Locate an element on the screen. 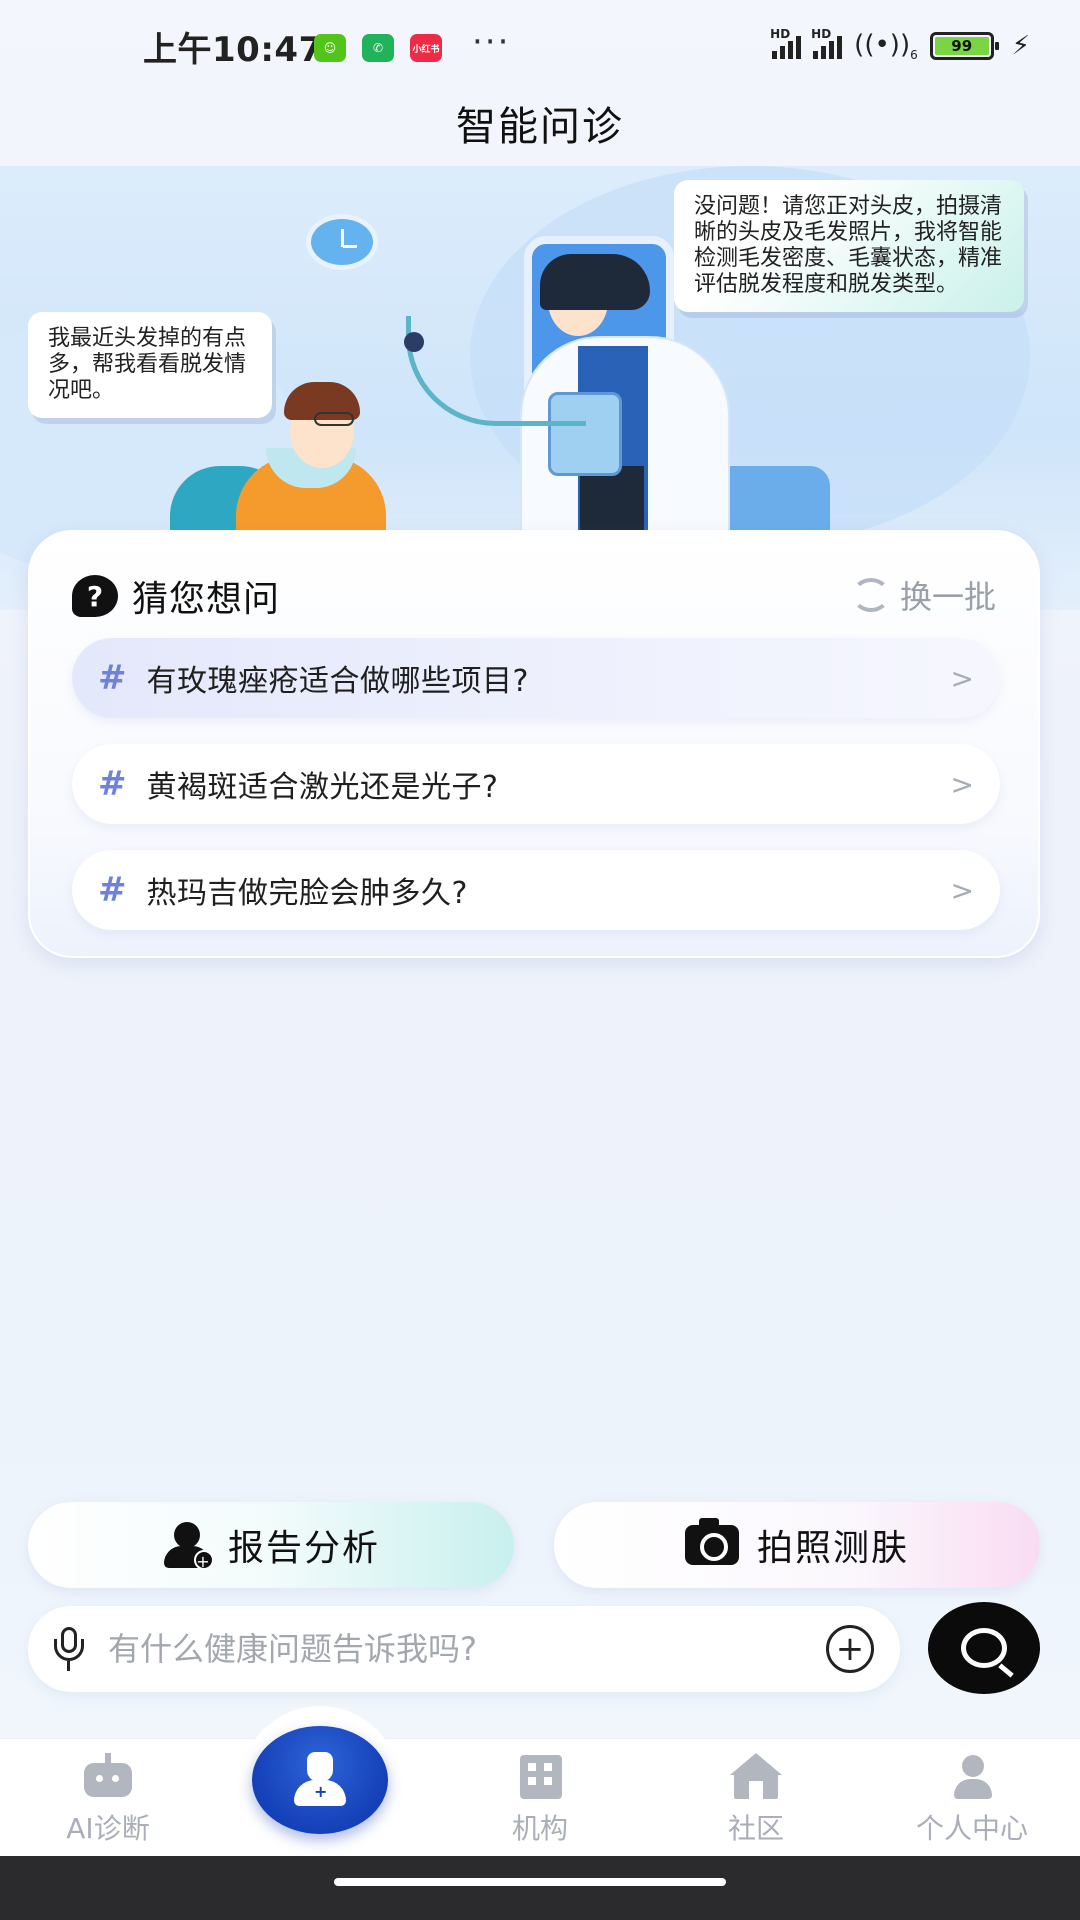 This screenshot has height=1920, width=1080. charging-icon: ⚡ is located at coordinates (1020, 46).